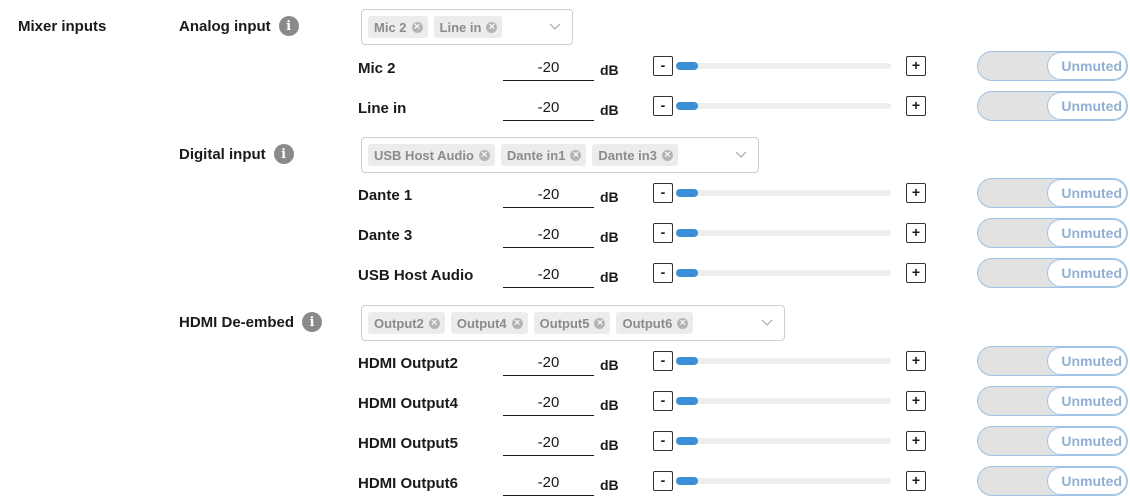 The width and height of the screenshot is (1130, 500). What do you see at coordinates (382, 108) in the screenshot?
I see `channel-name: Line in` at bounding box center [382, 108].